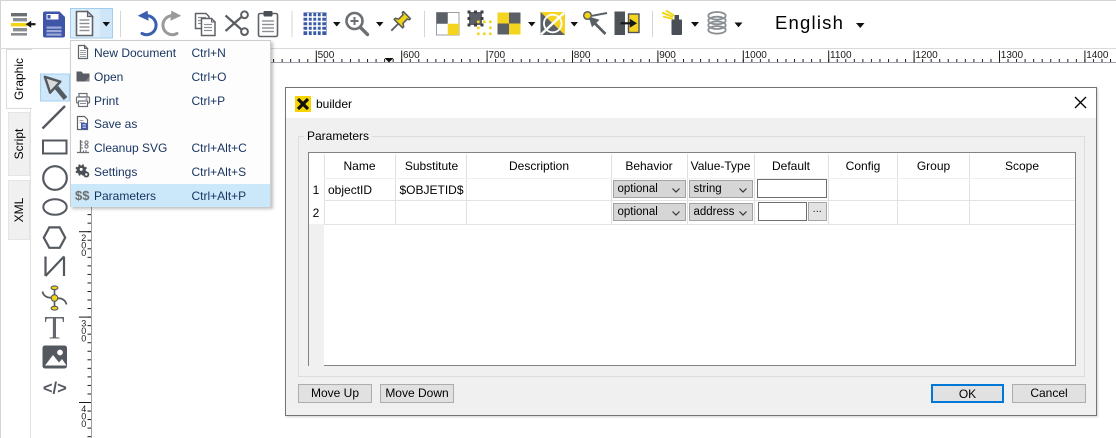  I want to click on svg-text: 1000, so click(756, 55).